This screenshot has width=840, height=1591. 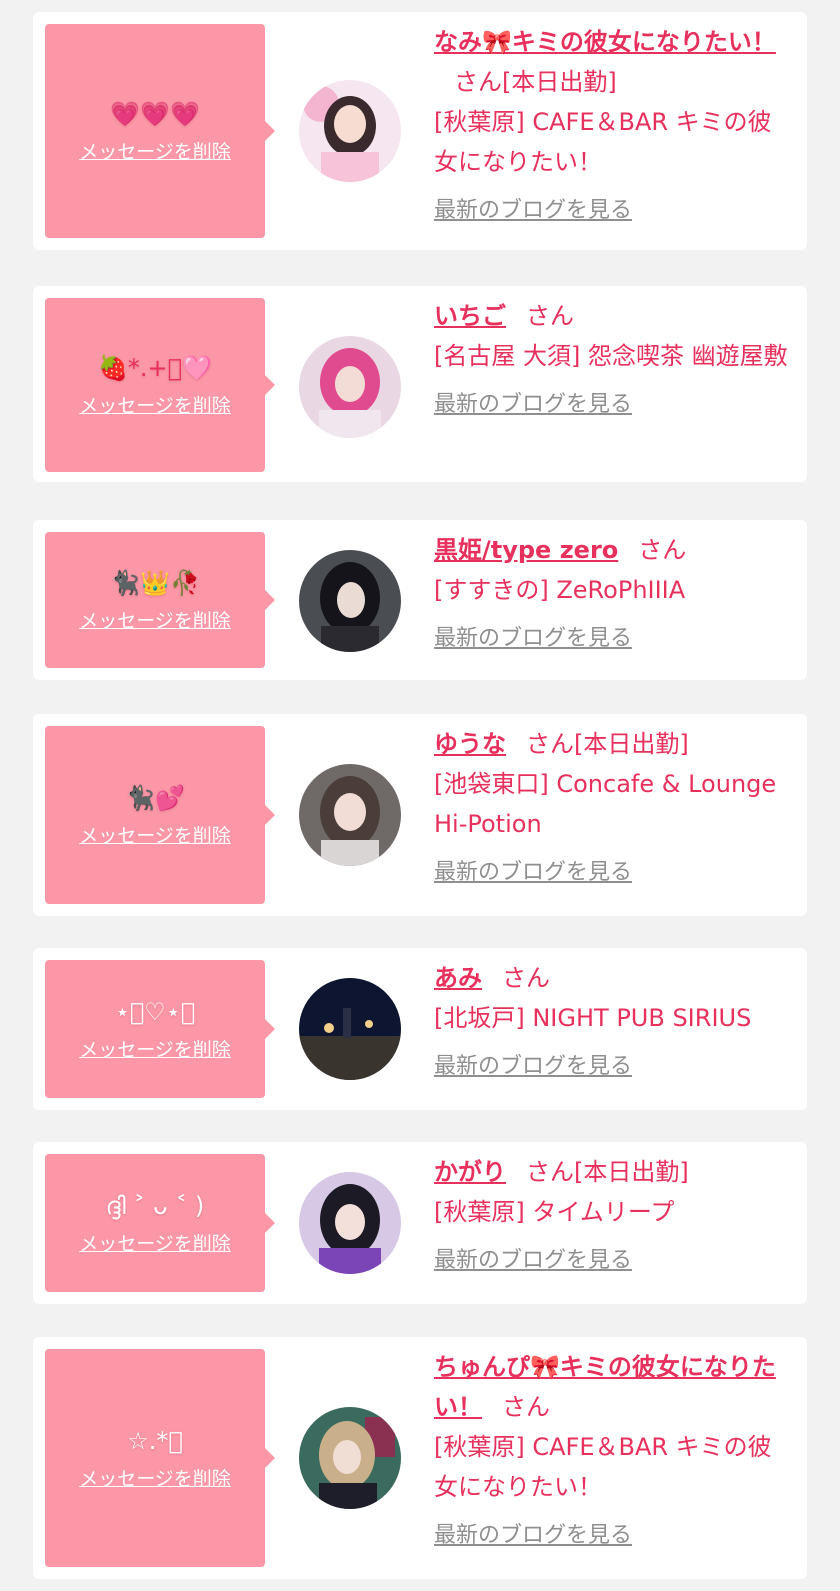 What do you see at coordinates (160, 600) in the screenshot?
I see `message-bubble: 🐈‍⬛👑🥀 メッセージを削除` at bounding box center [160, 600].